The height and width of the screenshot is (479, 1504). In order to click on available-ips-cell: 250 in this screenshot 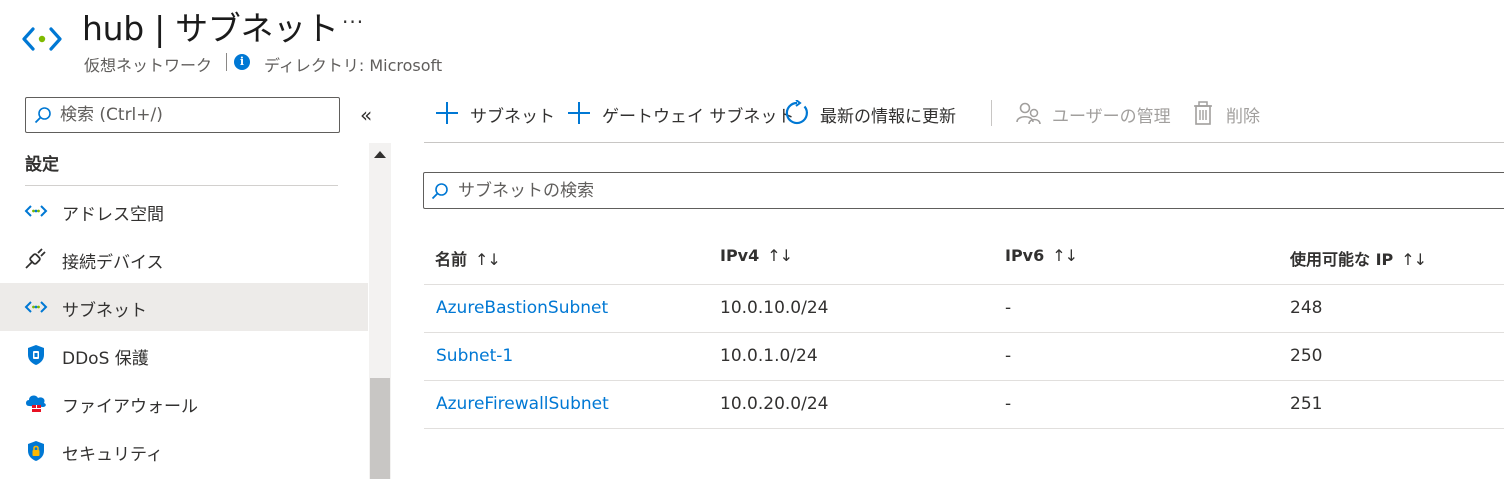, I will do `click(1306, 356)`.